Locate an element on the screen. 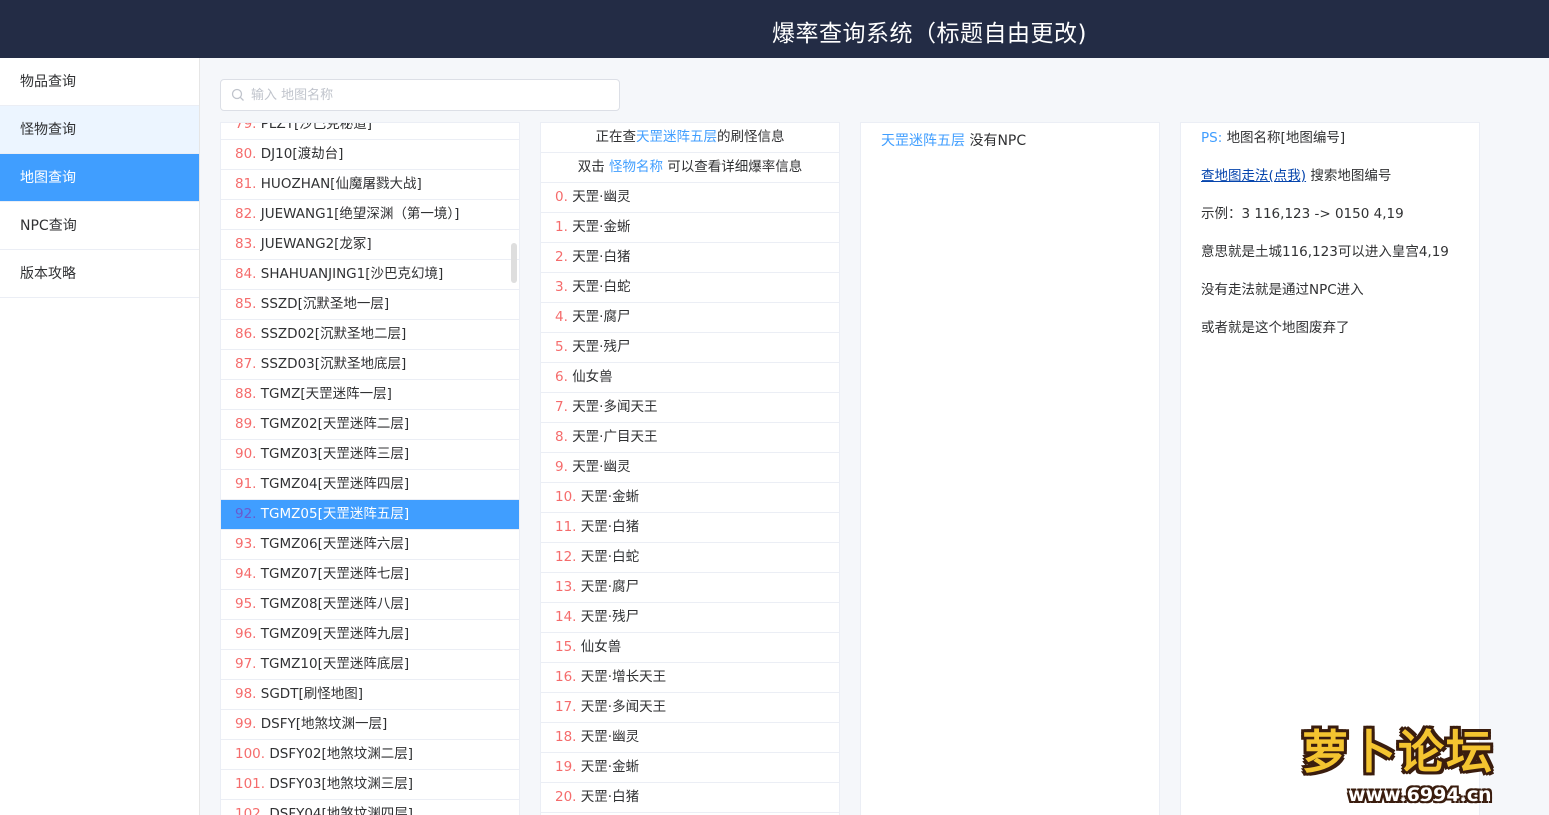  monster-list-item: 20. 天罡·白猪 is located at coordinates (690, 798).